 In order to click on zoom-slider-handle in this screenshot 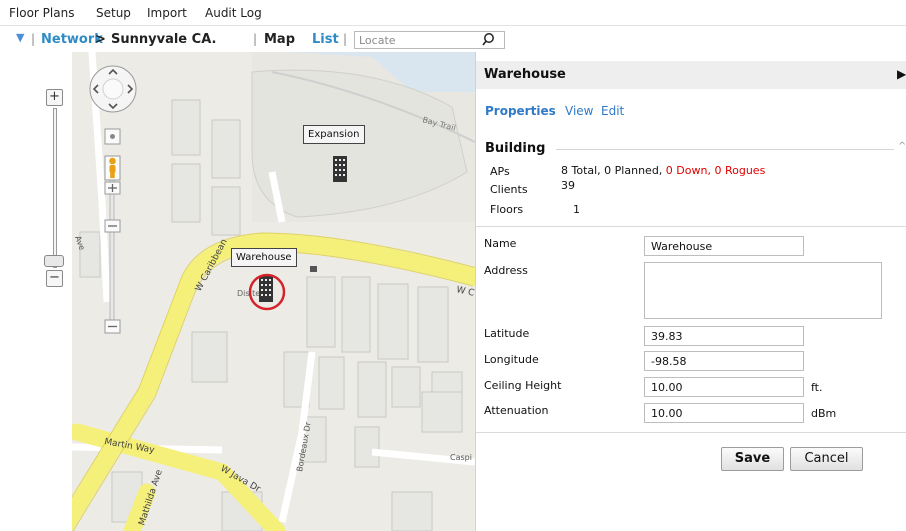, I will do `click(54, 261)`.